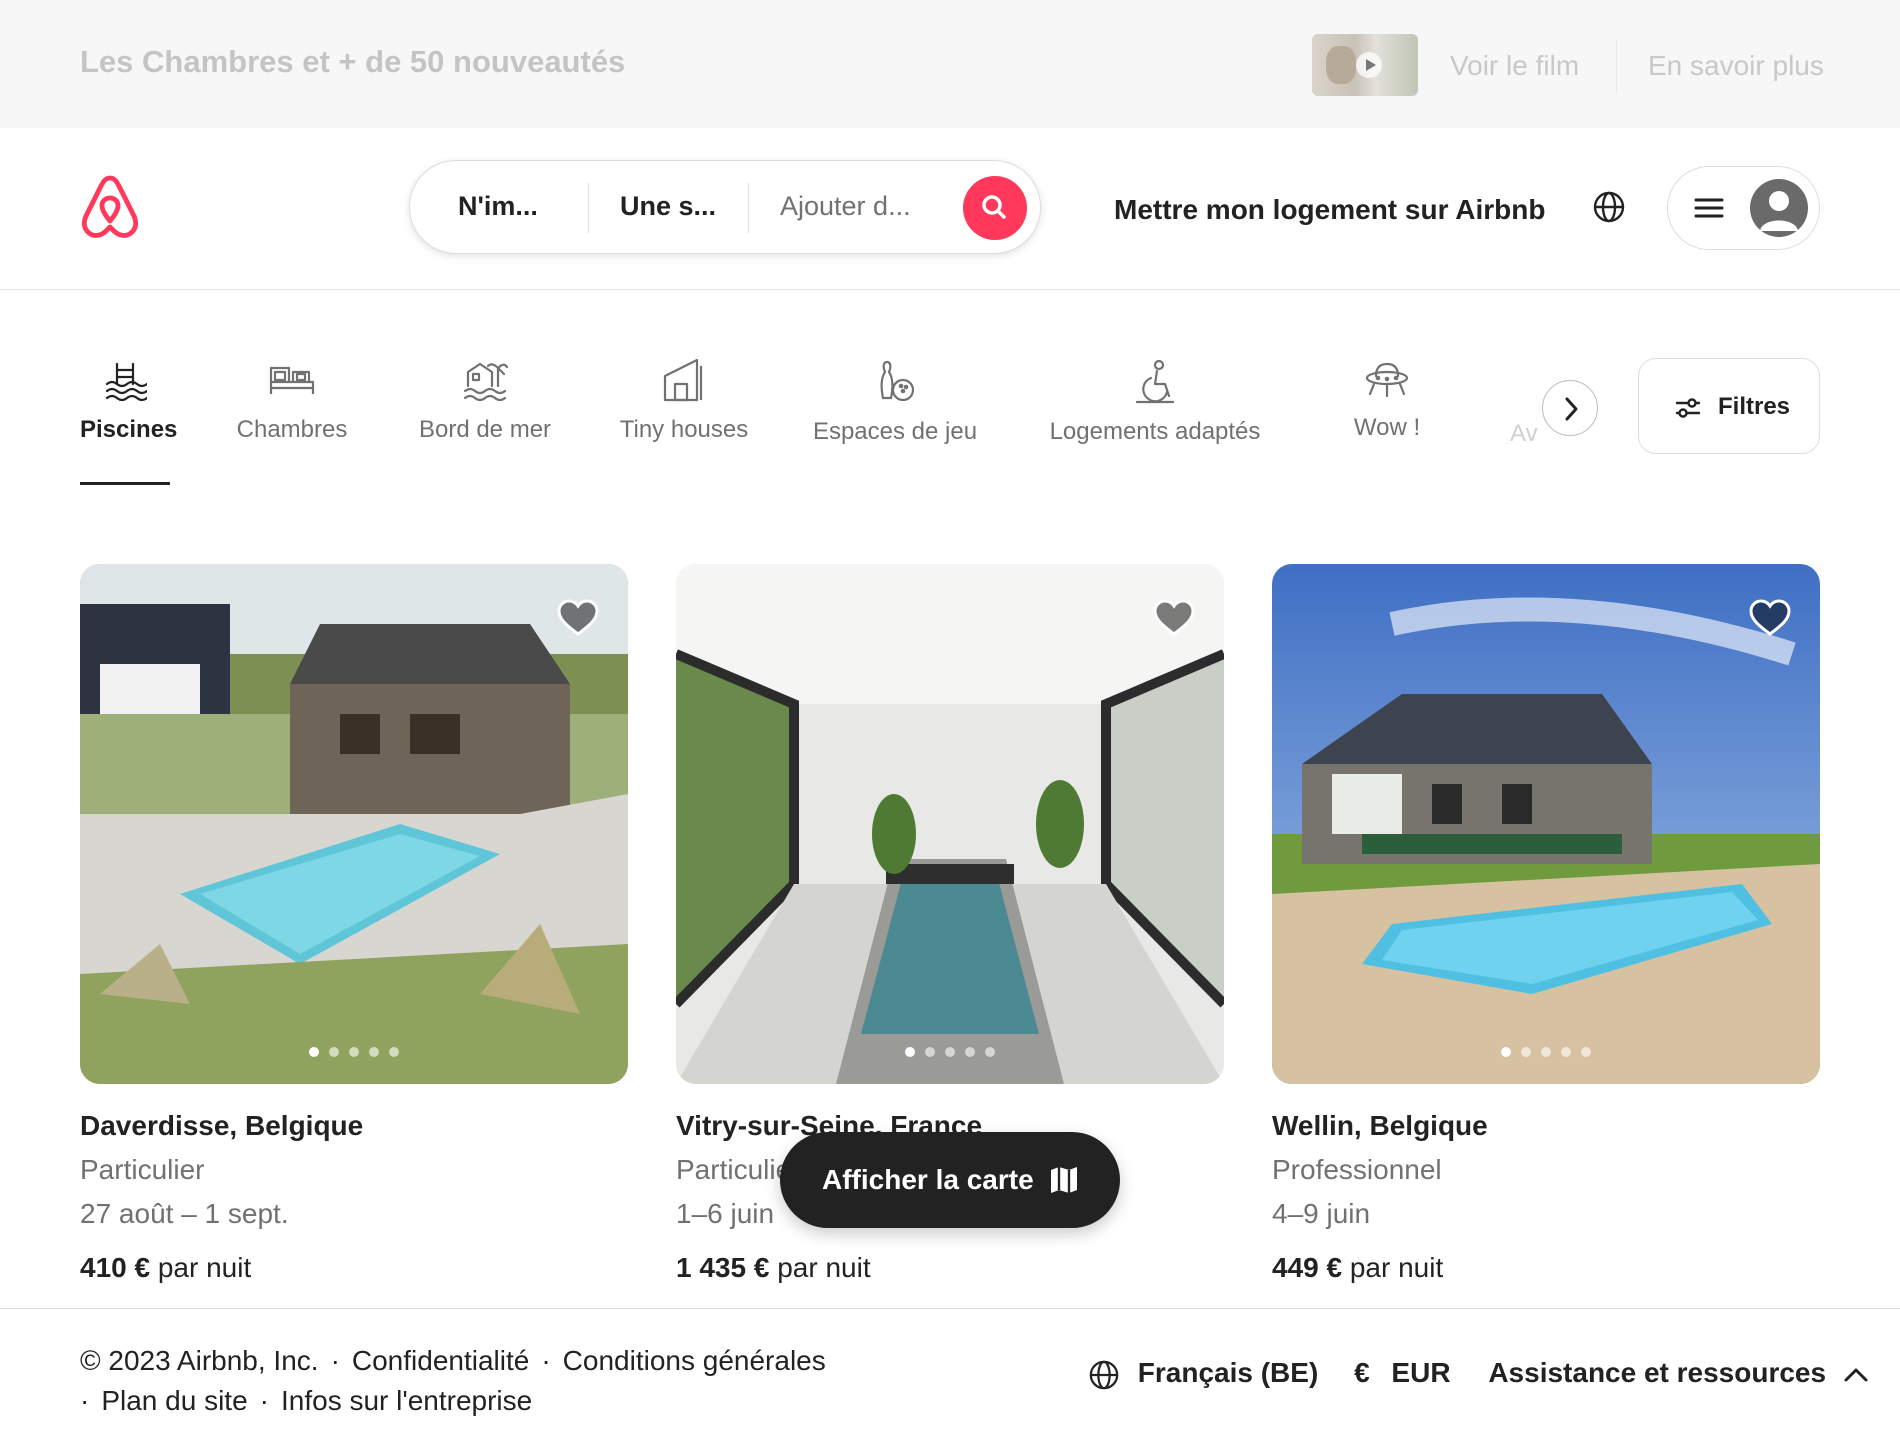 The width and height of the screenshot is (1900, 1429). I want to click on promo-divider, so click(1616, 66).